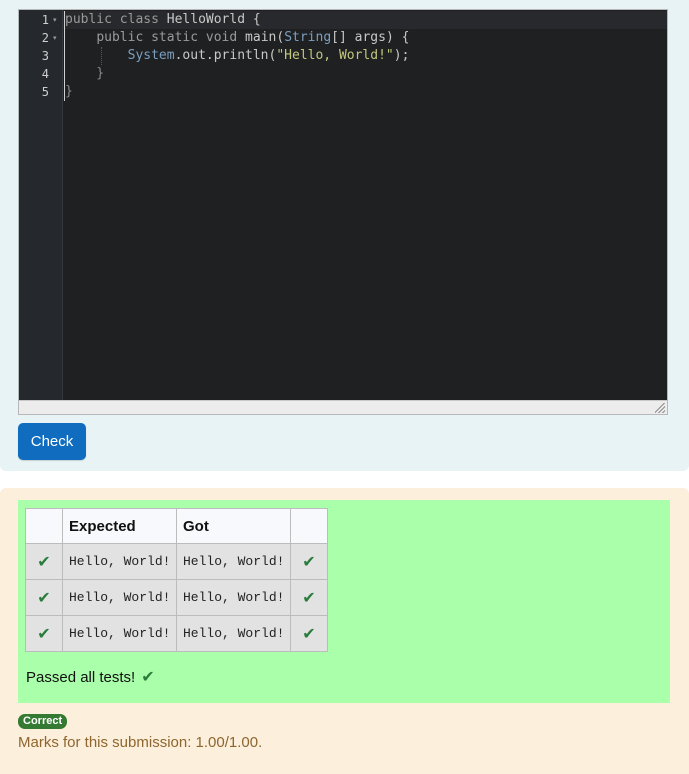 The height and width of the screenshot is (774, 689). I want to click on status-header, so click(44, 526).